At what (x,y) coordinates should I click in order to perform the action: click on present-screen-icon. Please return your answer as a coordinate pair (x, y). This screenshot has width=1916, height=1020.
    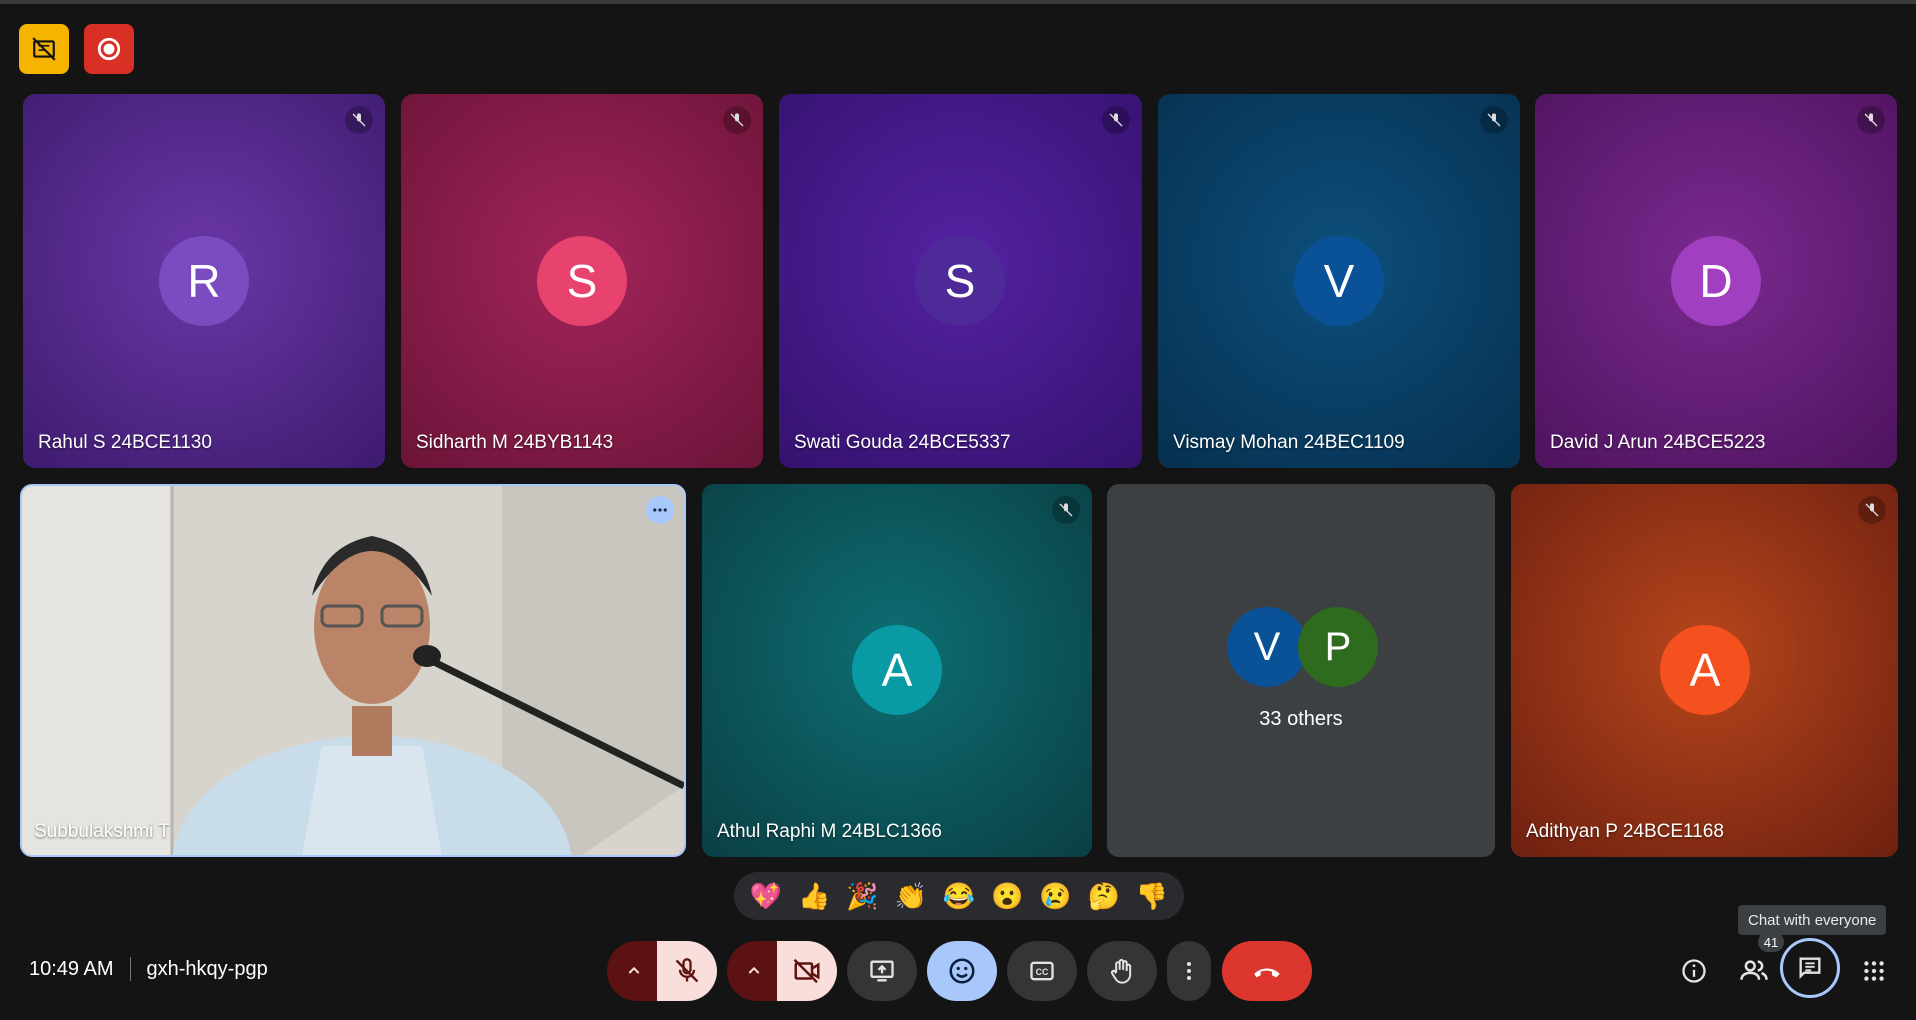
    Looking at the image, I should click on (882, 971).